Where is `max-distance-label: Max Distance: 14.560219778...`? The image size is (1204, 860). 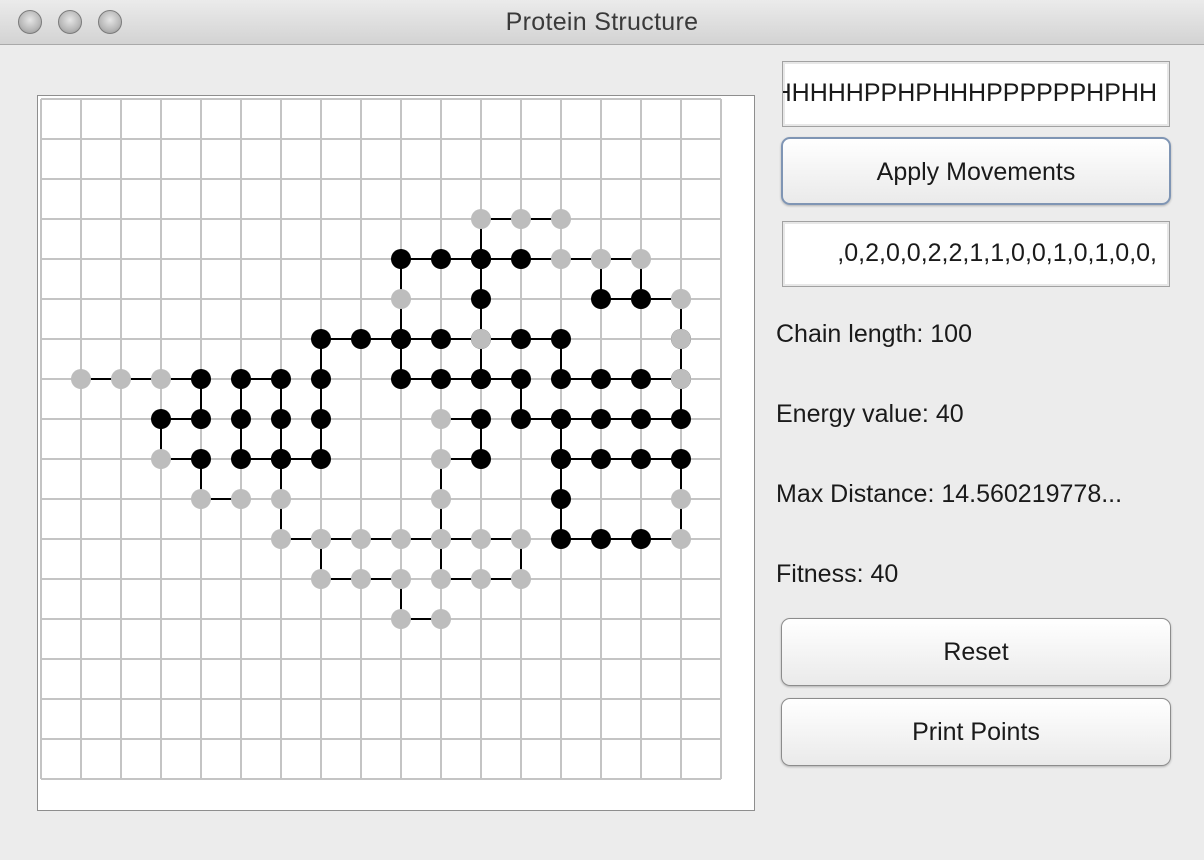 max-distance-label: Max Distance: 14.560219778... is located at coordinates (949, 494).